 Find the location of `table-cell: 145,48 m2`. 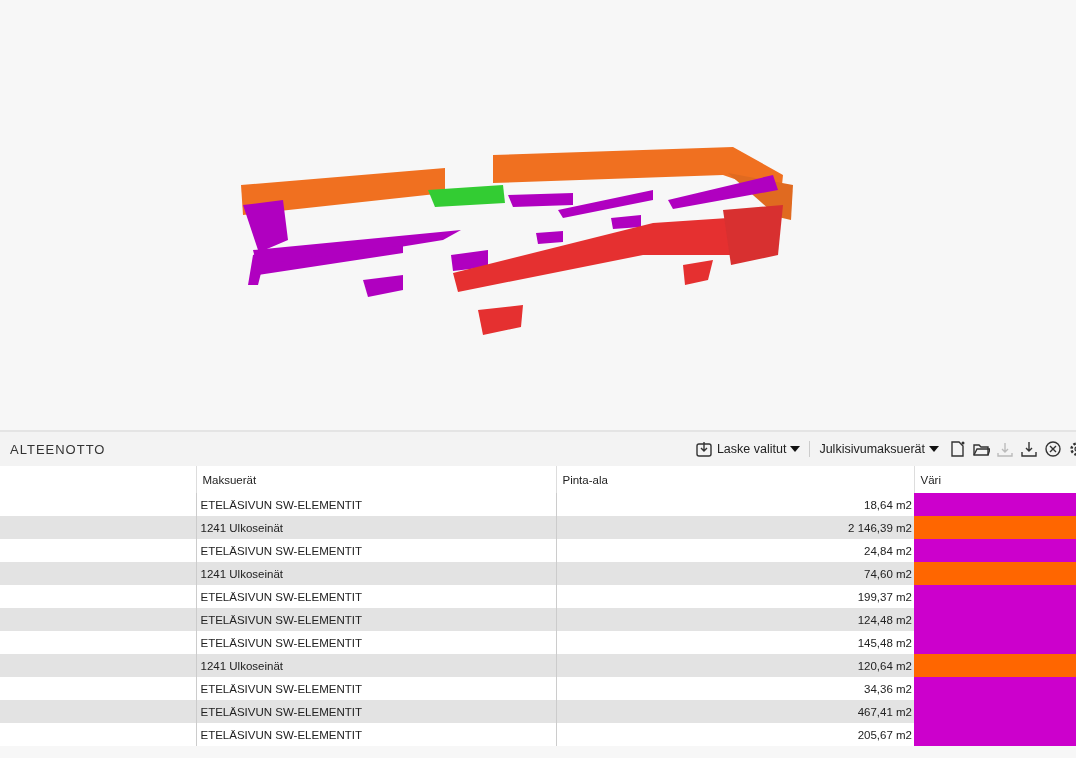

table-cell: 145,48 m2 is located at coordinates (884, 642).